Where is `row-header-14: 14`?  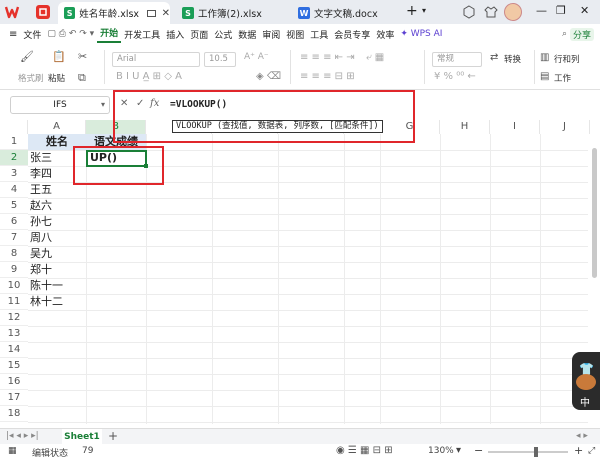 row-header-14: 14 is located at coordinates (14, 350).